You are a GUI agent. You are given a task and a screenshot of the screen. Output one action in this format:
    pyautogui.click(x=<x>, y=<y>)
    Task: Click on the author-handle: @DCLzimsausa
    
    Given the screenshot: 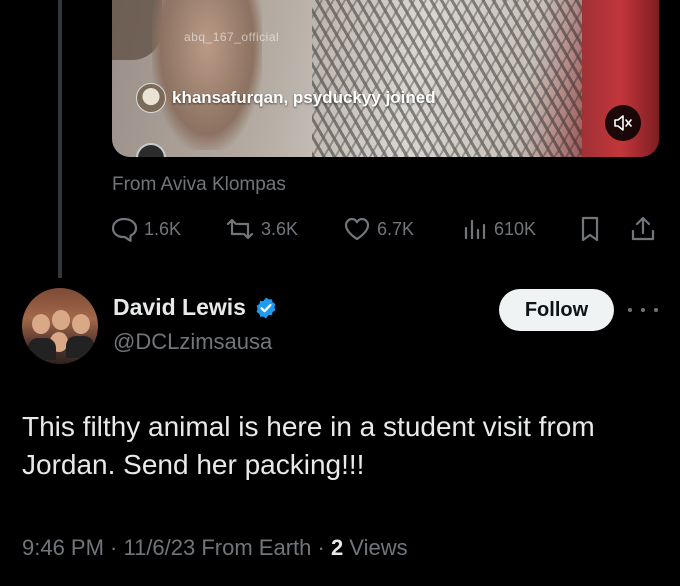 What is the action you would take?
    pyautogui.click(x=192, y=342)
    